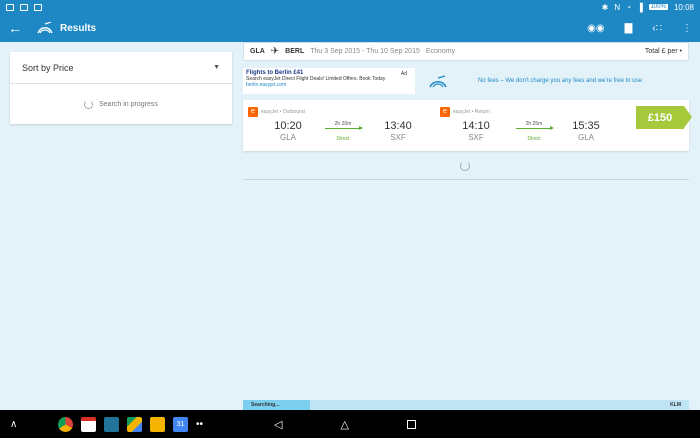 This screenshot has height=438, width=700. I want to click on origin-code: GLA, so click(257, 51).